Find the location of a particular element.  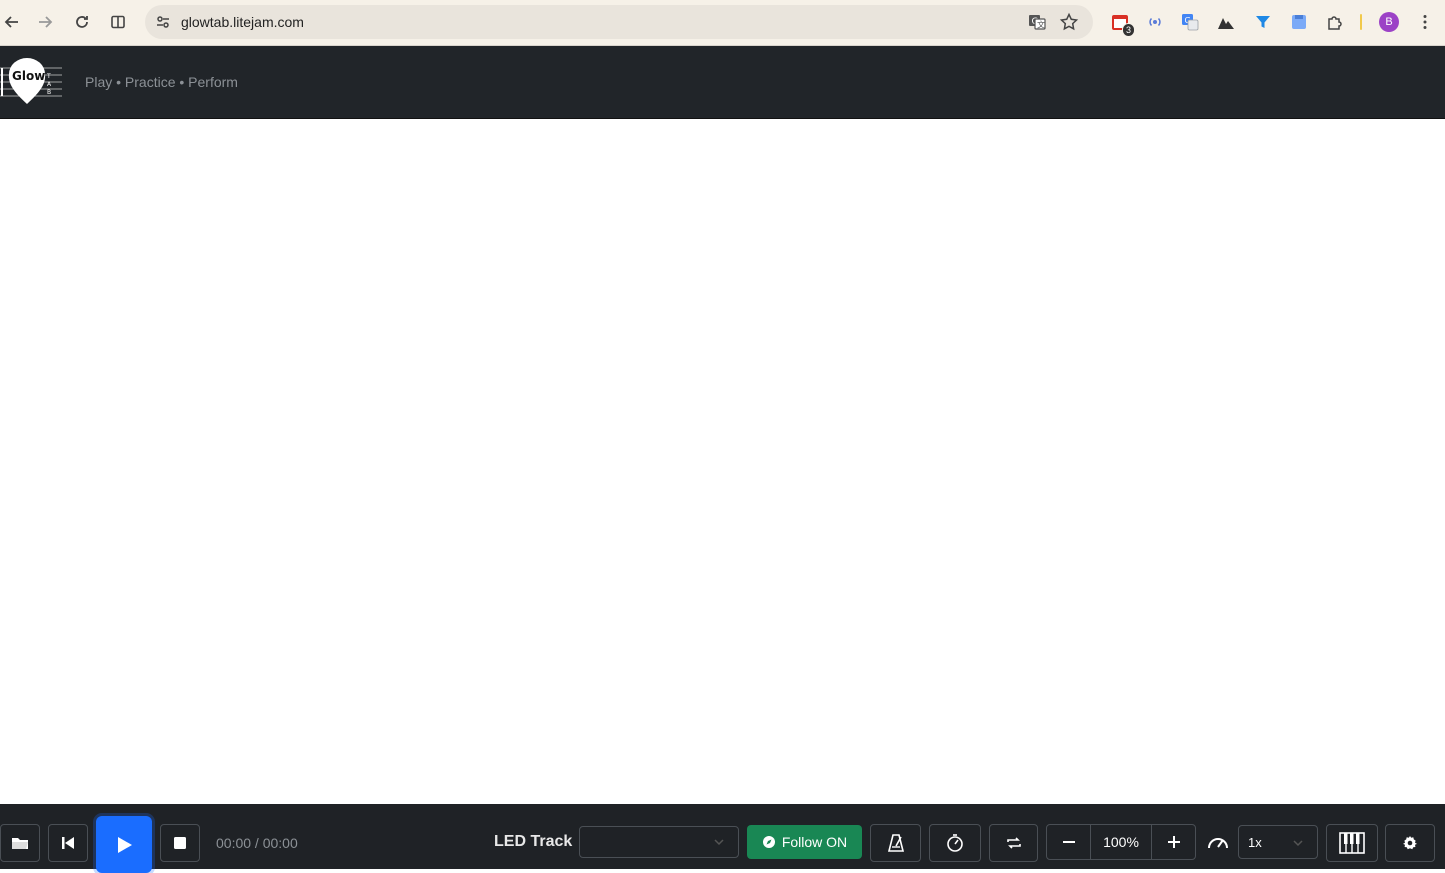

zoom-in-button is located at coordinates (1173, 842).